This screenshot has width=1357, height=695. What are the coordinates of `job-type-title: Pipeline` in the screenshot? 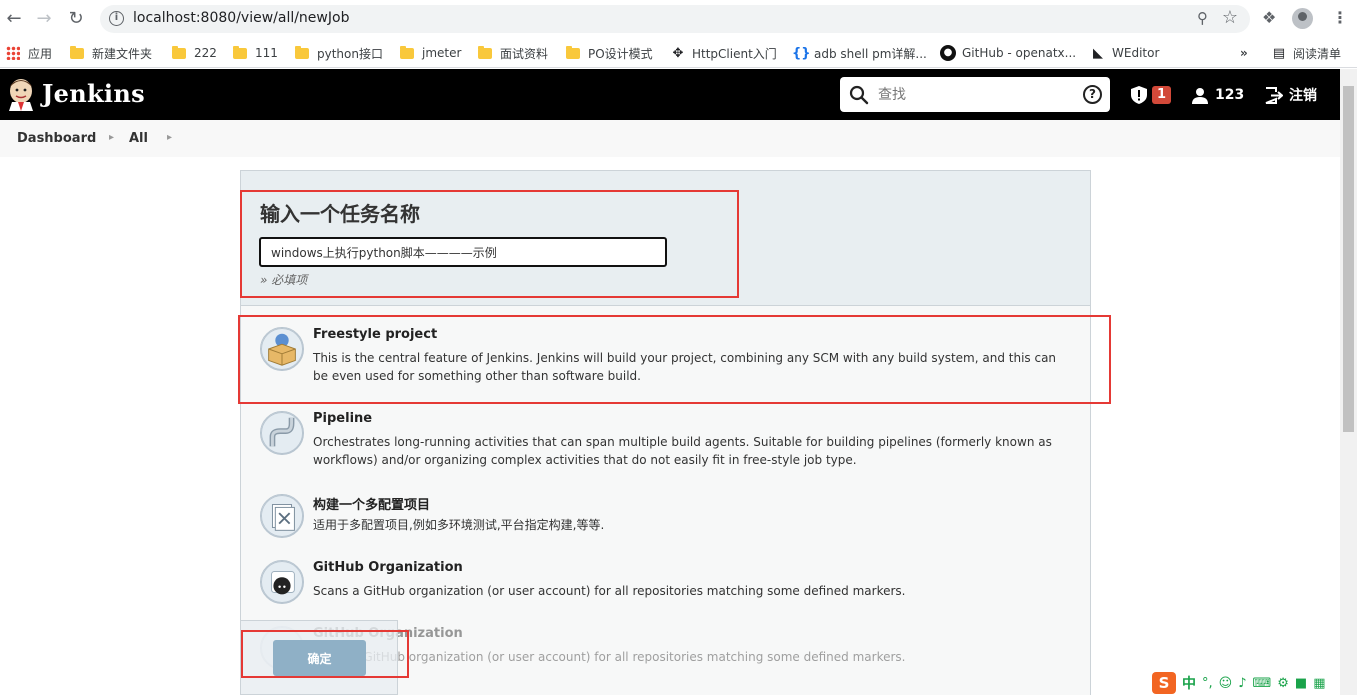 It's located at (343, 418).